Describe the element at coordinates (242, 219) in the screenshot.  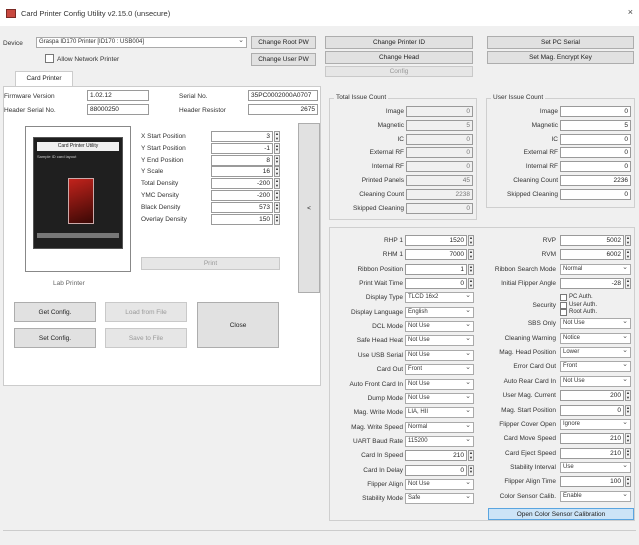
I see `param-field: 150` at that location.